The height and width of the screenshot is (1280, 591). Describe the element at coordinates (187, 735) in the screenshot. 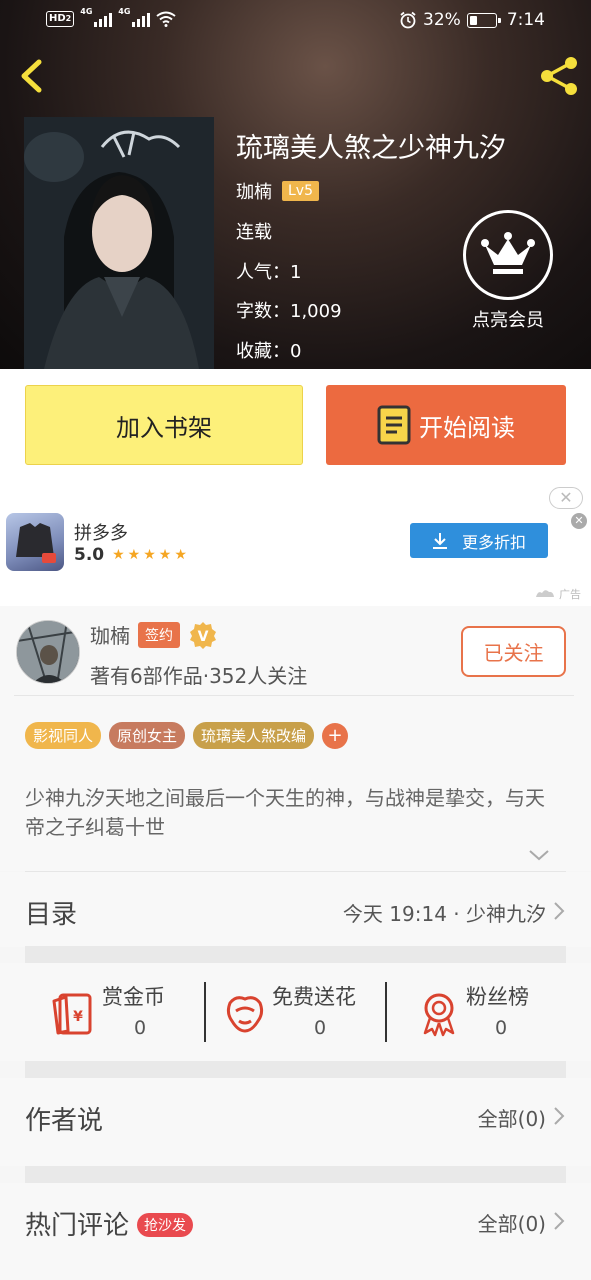

I see `tag-list: 影视同人 原创女主 琉璃美人煞改编 +` at that location.